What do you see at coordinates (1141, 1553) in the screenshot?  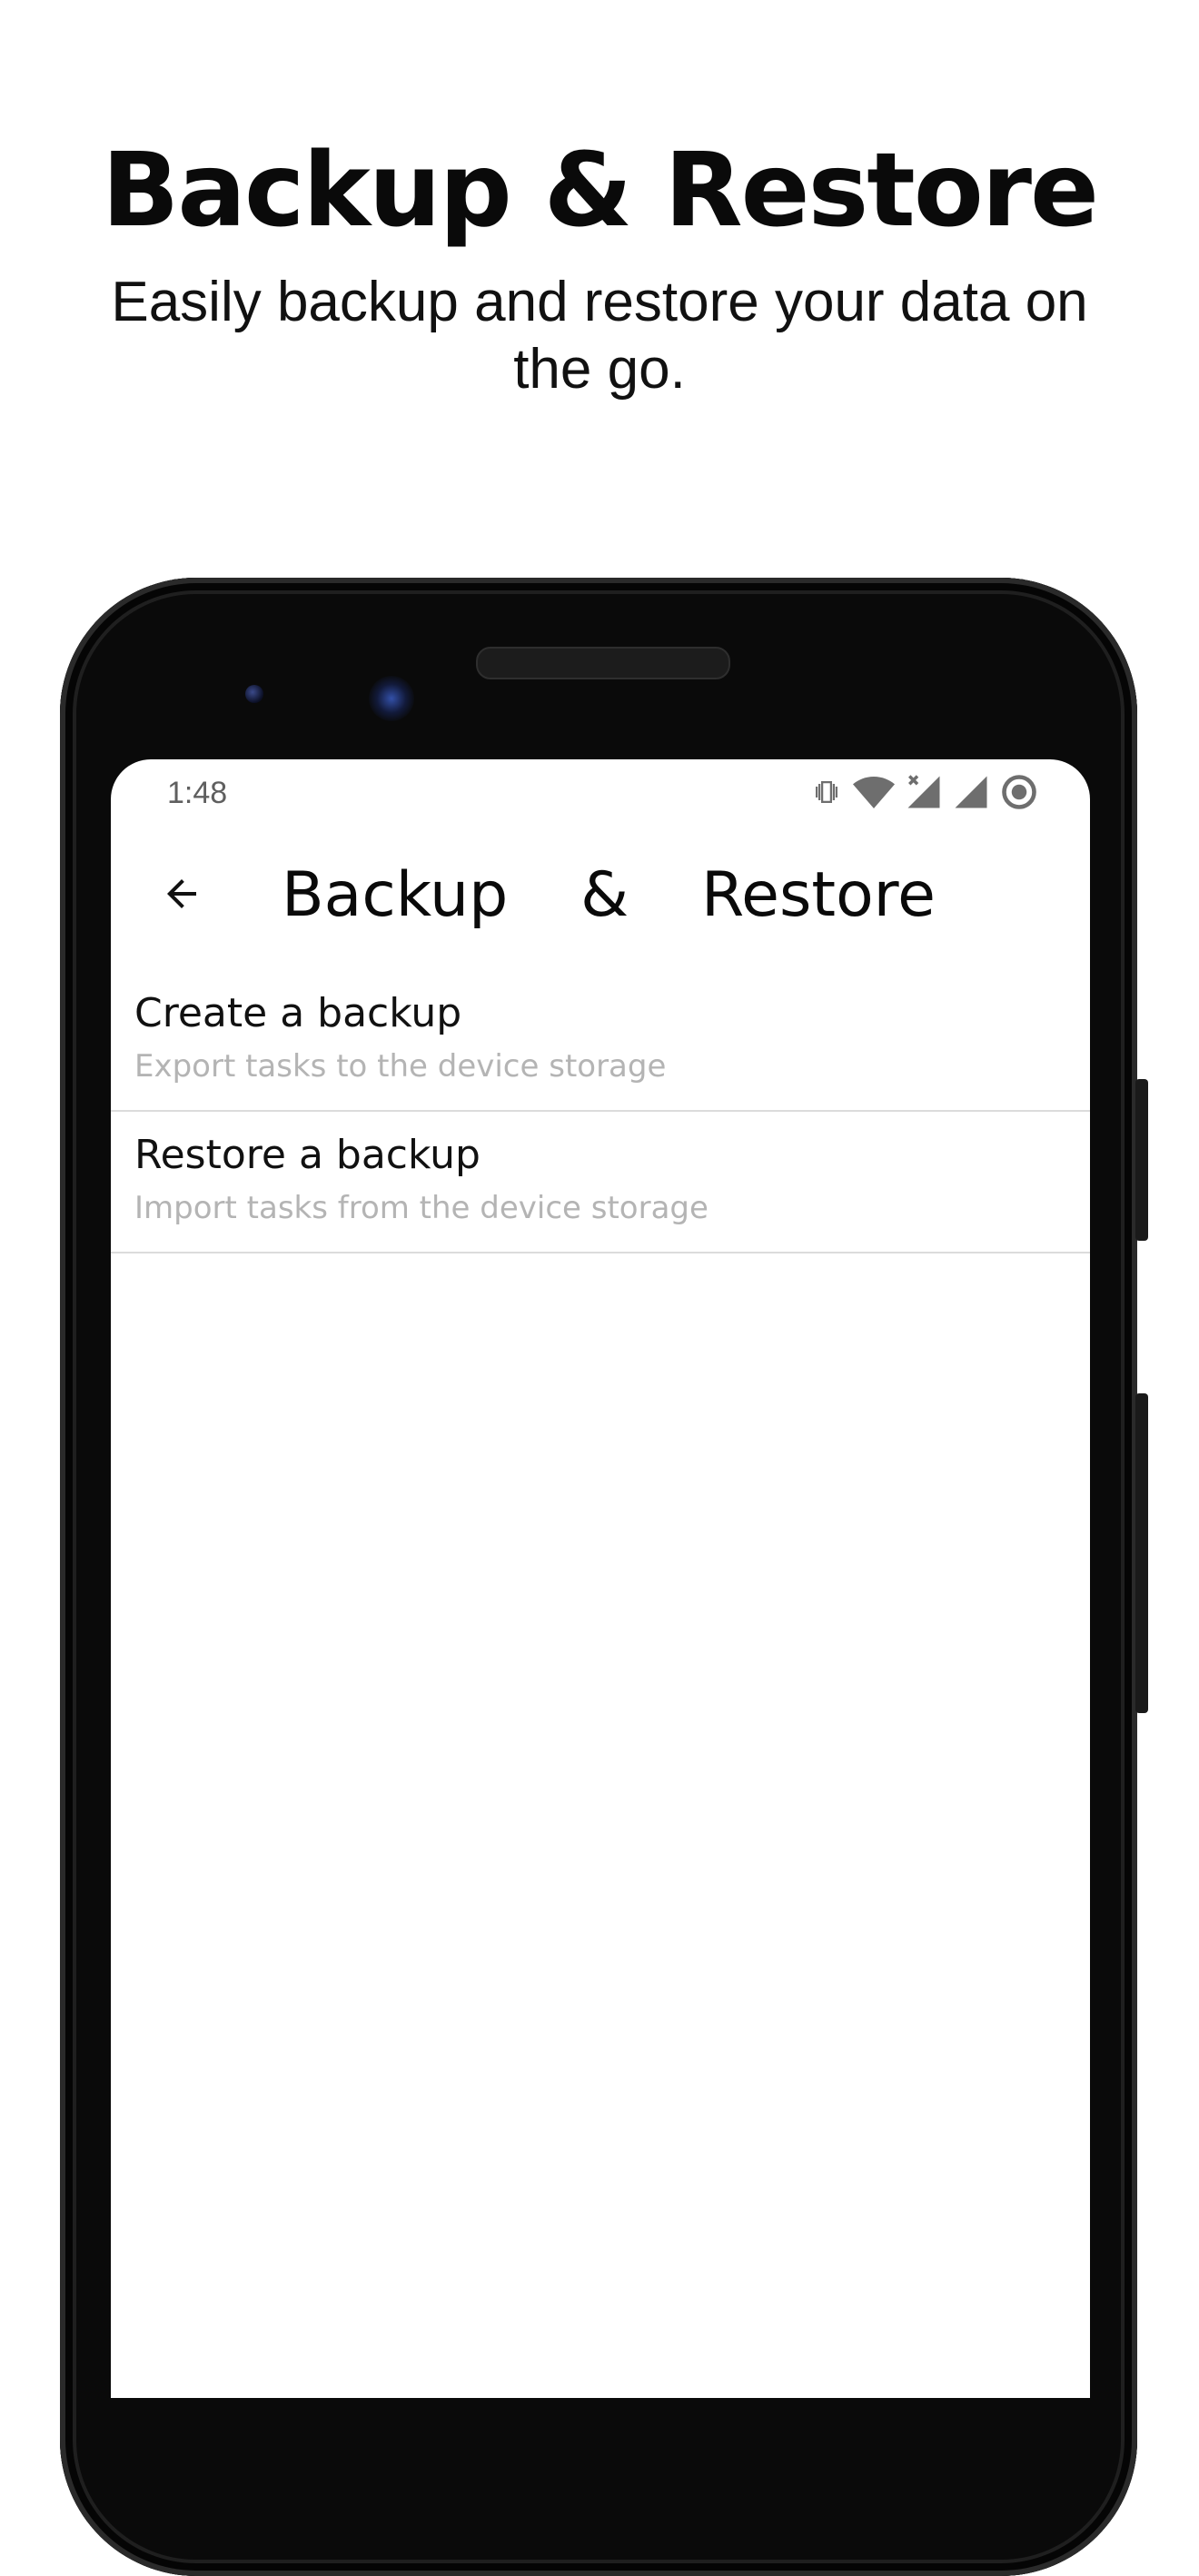 I see `volume-button` at bounding box center [1141, 1553].